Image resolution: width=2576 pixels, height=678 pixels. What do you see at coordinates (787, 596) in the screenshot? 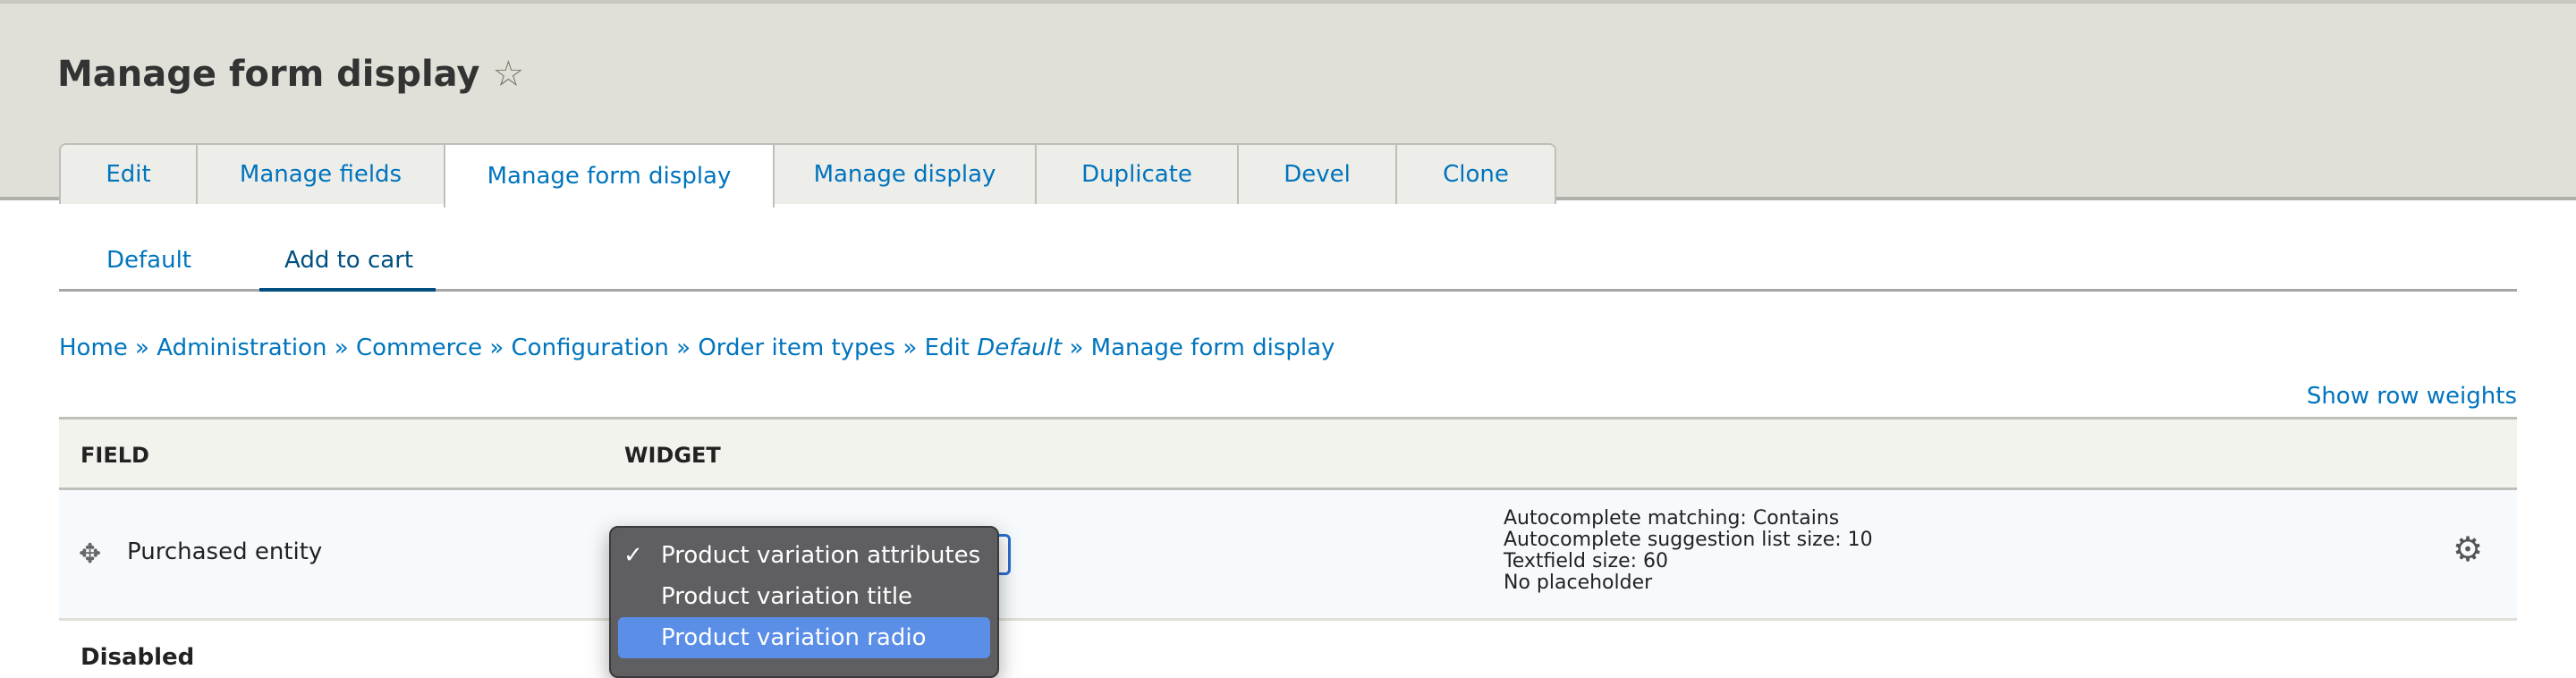
I see `option-label: Product variation title` at bounding box center [787, 596].